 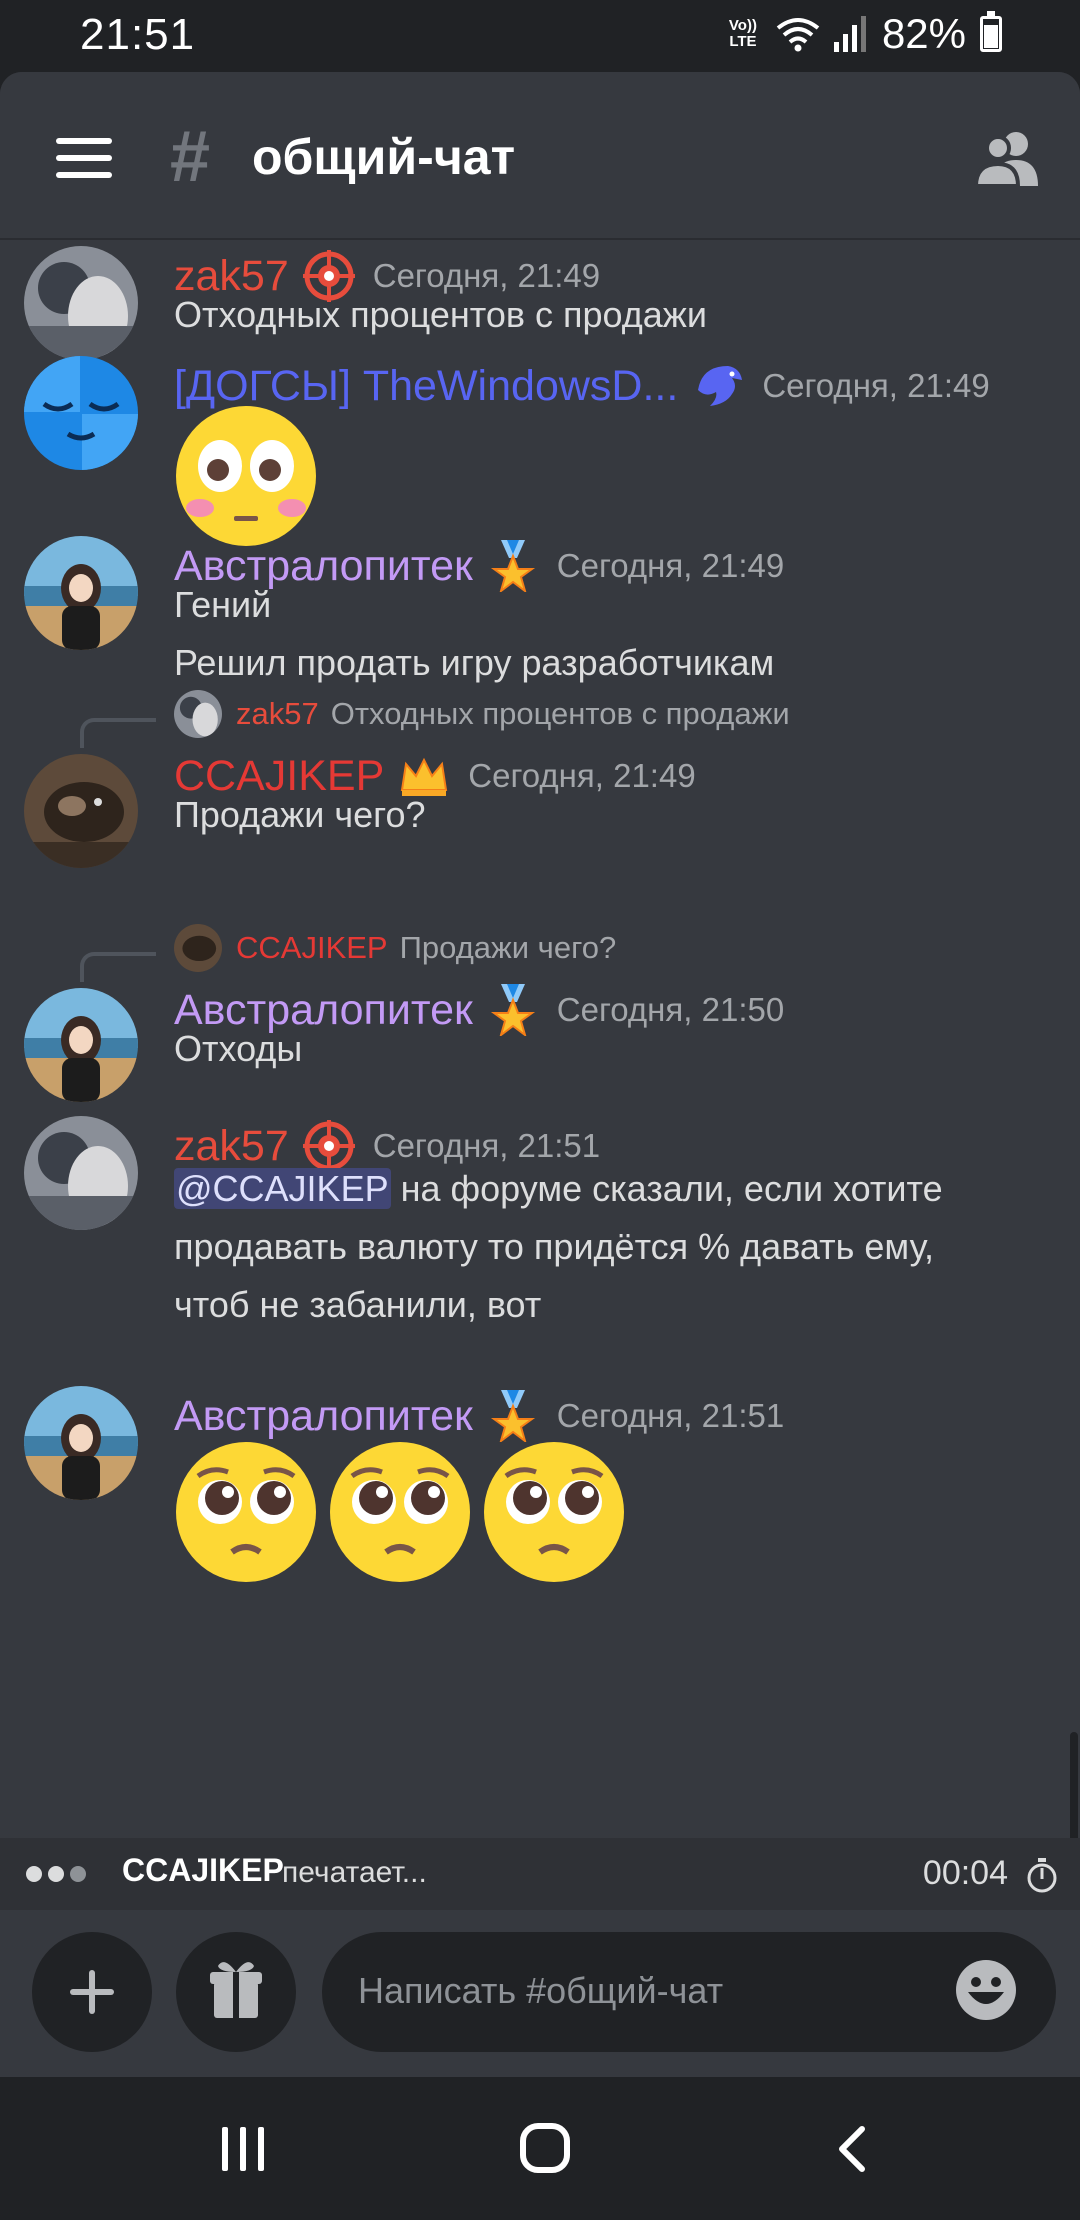 I want to click on wifi-icon, so click(x=798, y=35).